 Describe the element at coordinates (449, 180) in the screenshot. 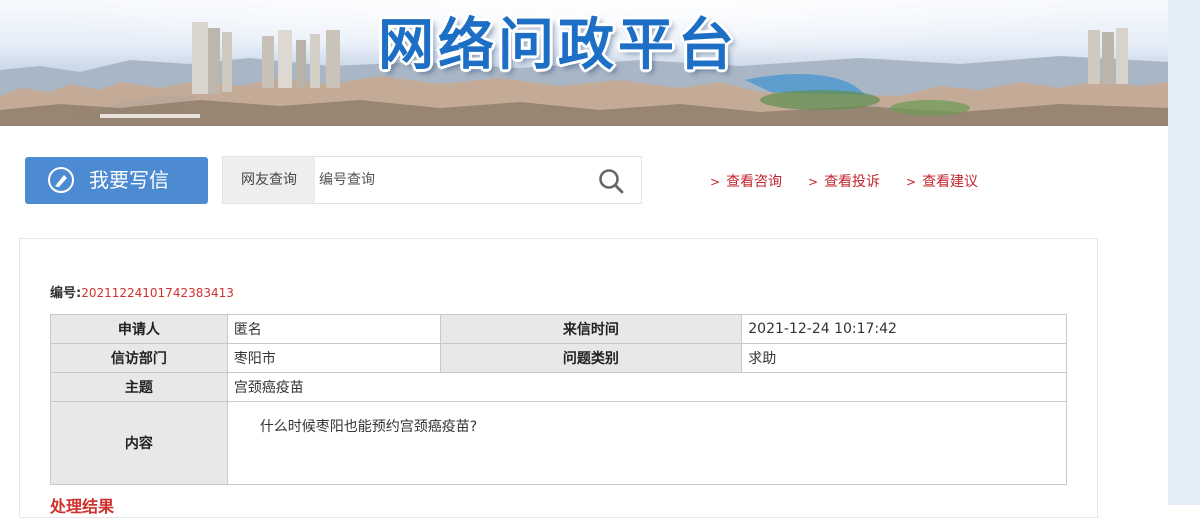

I see `code-search-input` at that location.